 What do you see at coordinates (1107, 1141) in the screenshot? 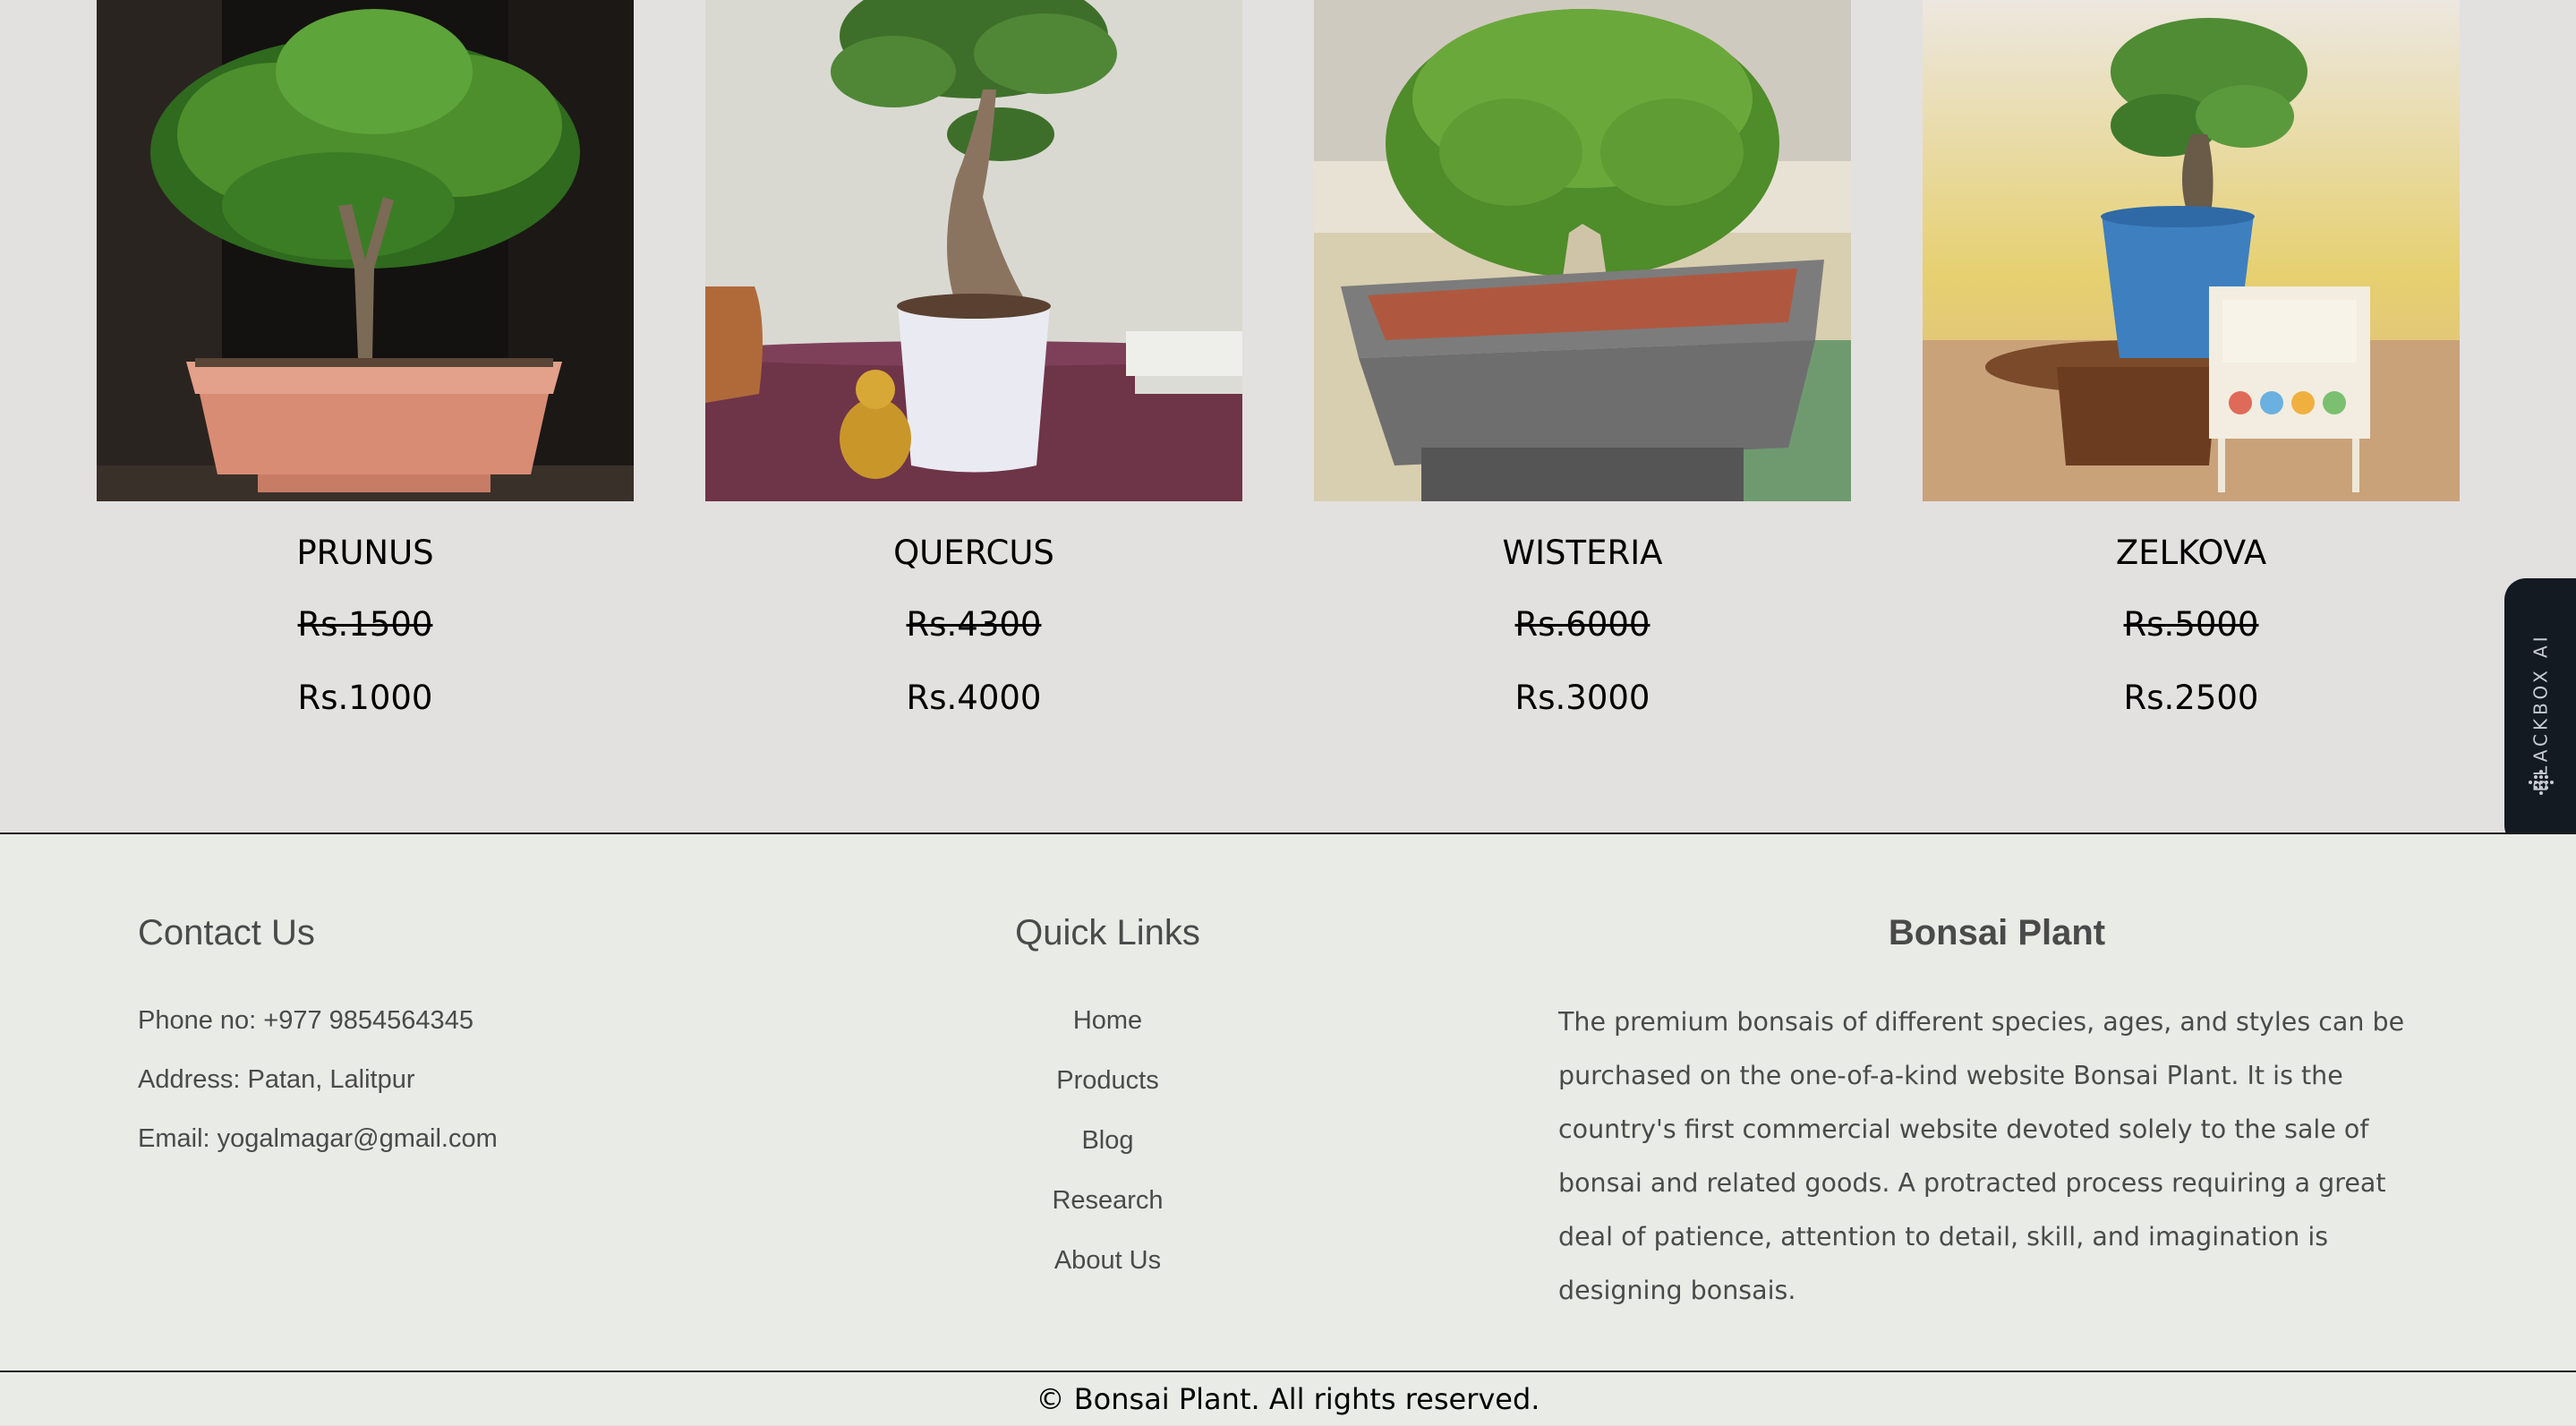
I see `footer-link-blog: Blog` at bounding box center [1107, 1141].